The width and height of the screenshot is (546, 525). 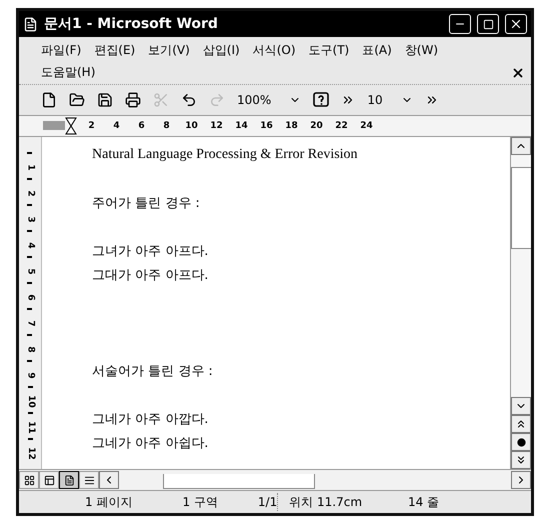 I want to click on document-line: 주어가 틀린 경우 :, so click(x=146, y=203).